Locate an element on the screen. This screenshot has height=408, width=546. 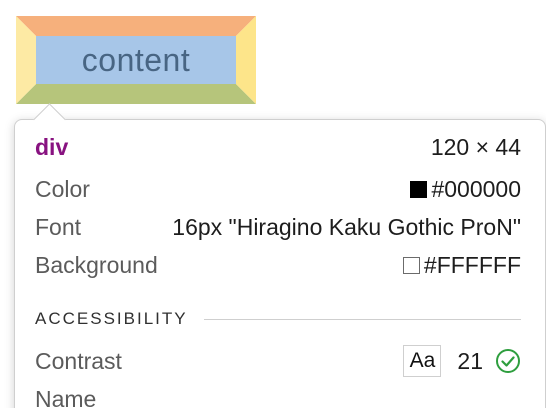
property-value: 16px "Hiragino Kaku Gothic ProN" is located at coordinates (346, 227).